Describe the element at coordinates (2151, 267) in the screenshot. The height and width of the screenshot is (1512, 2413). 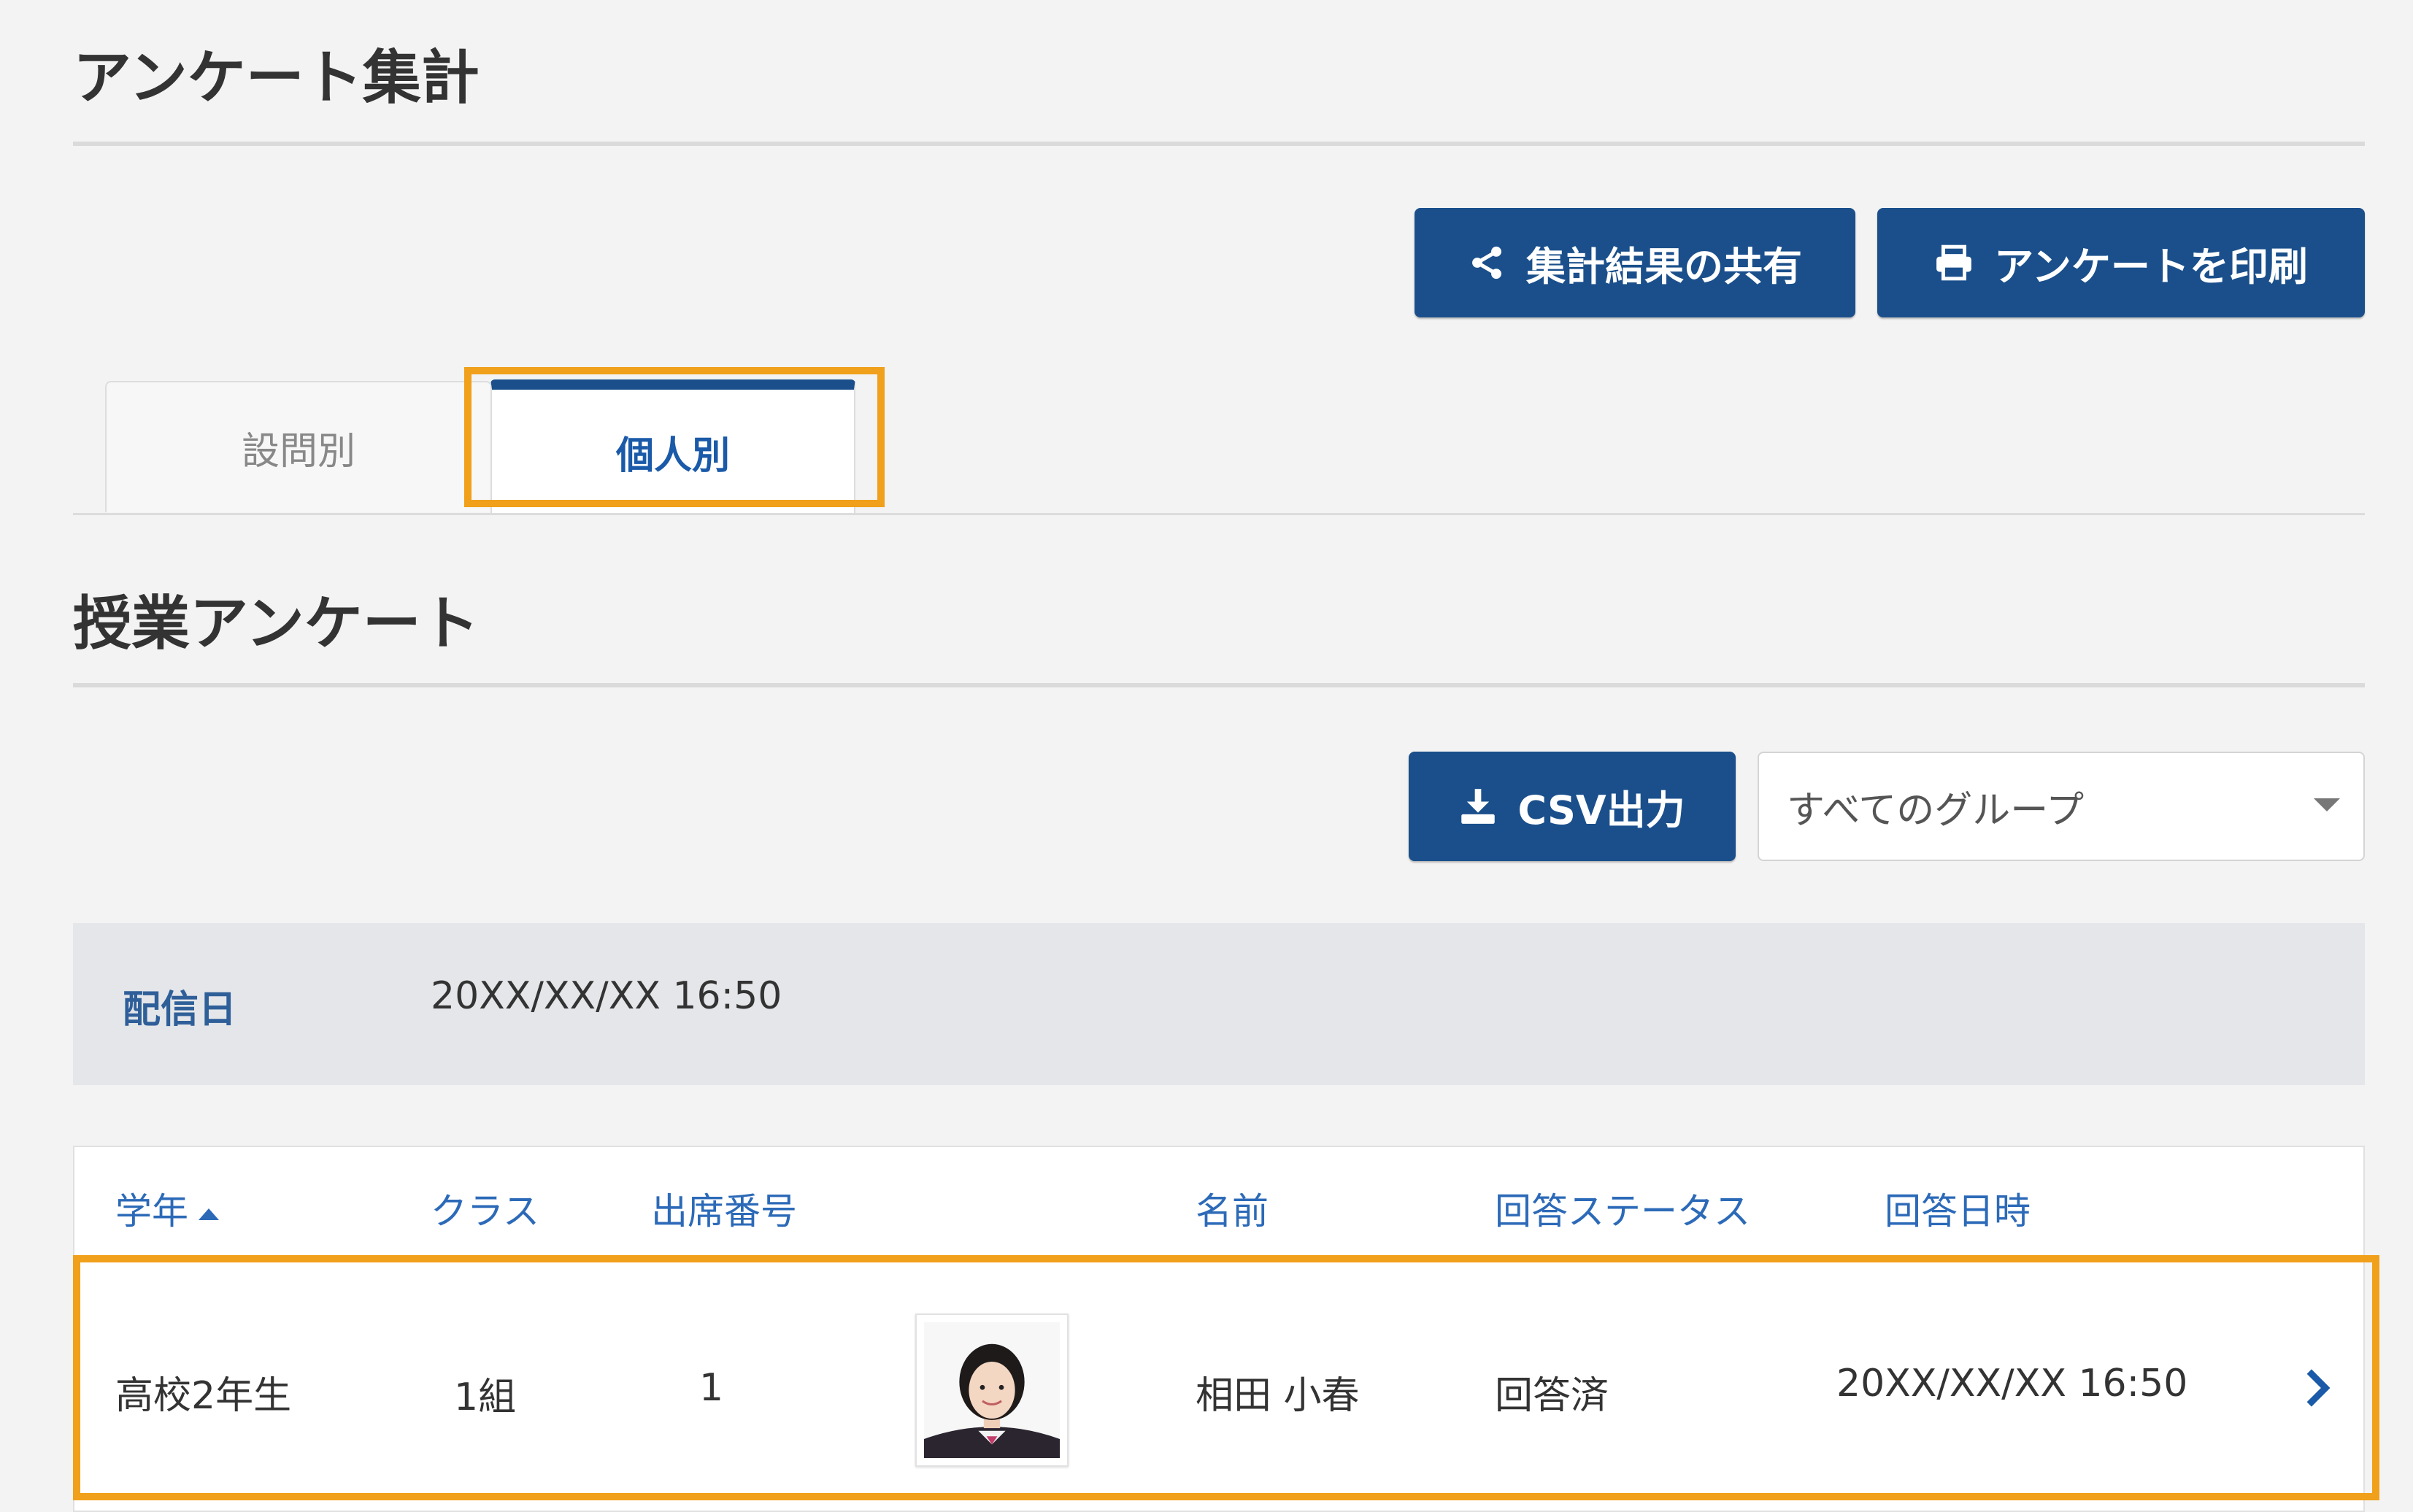
I see `print-survey-label: アンケートを印刷` at that location.